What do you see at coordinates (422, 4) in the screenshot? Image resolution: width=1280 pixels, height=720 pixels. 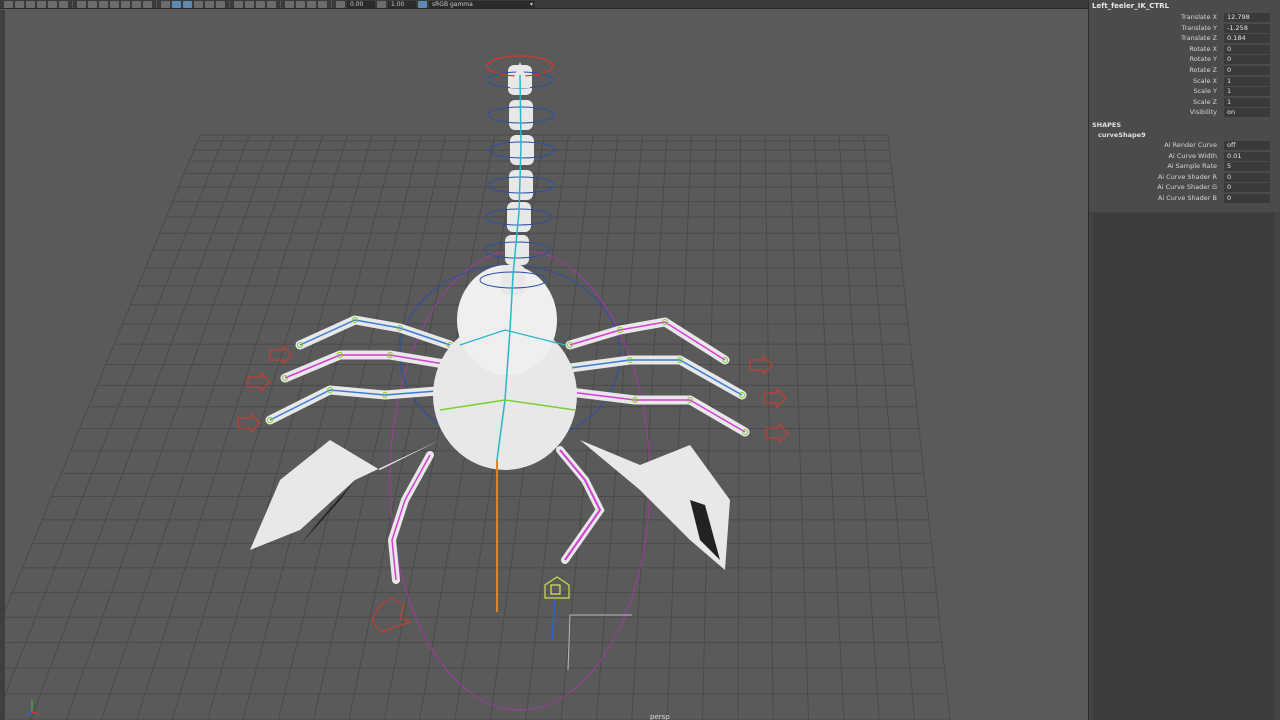 I see `color-management-icon` at bounding box center [422, 4].